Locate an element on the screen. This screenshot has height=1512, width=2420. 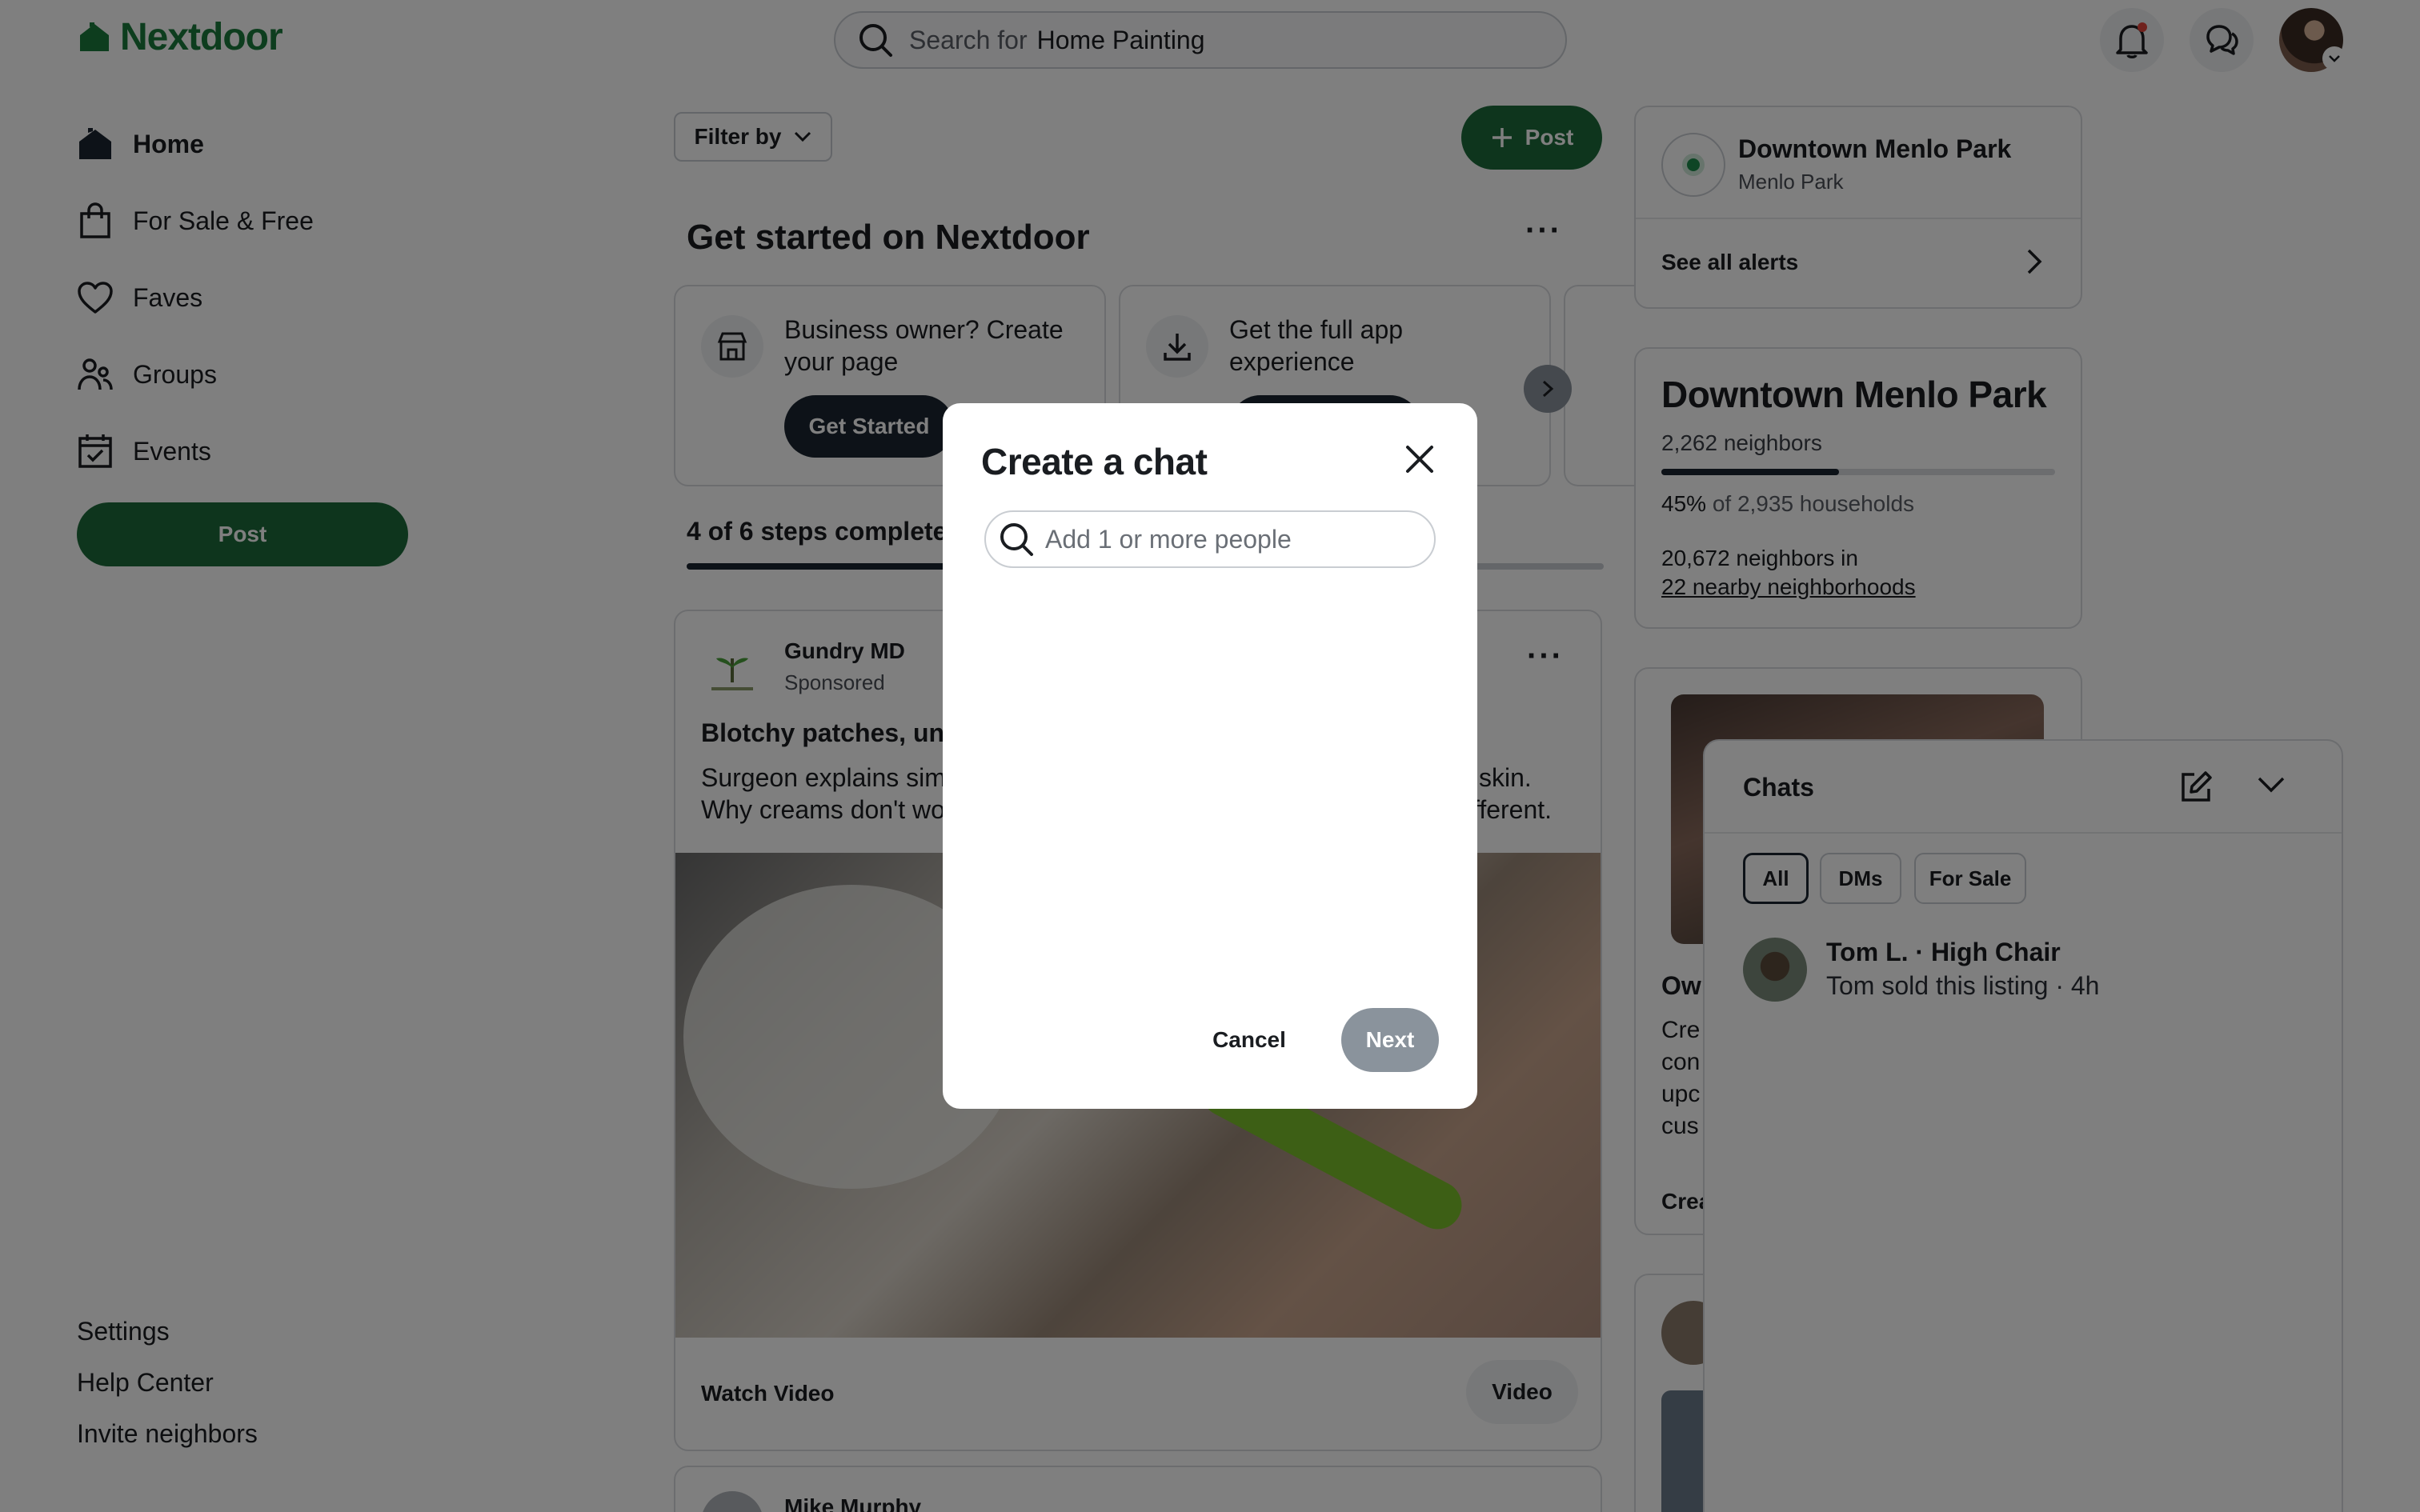
cancel-button: Cancel is located at coordinates (1249, 1040).